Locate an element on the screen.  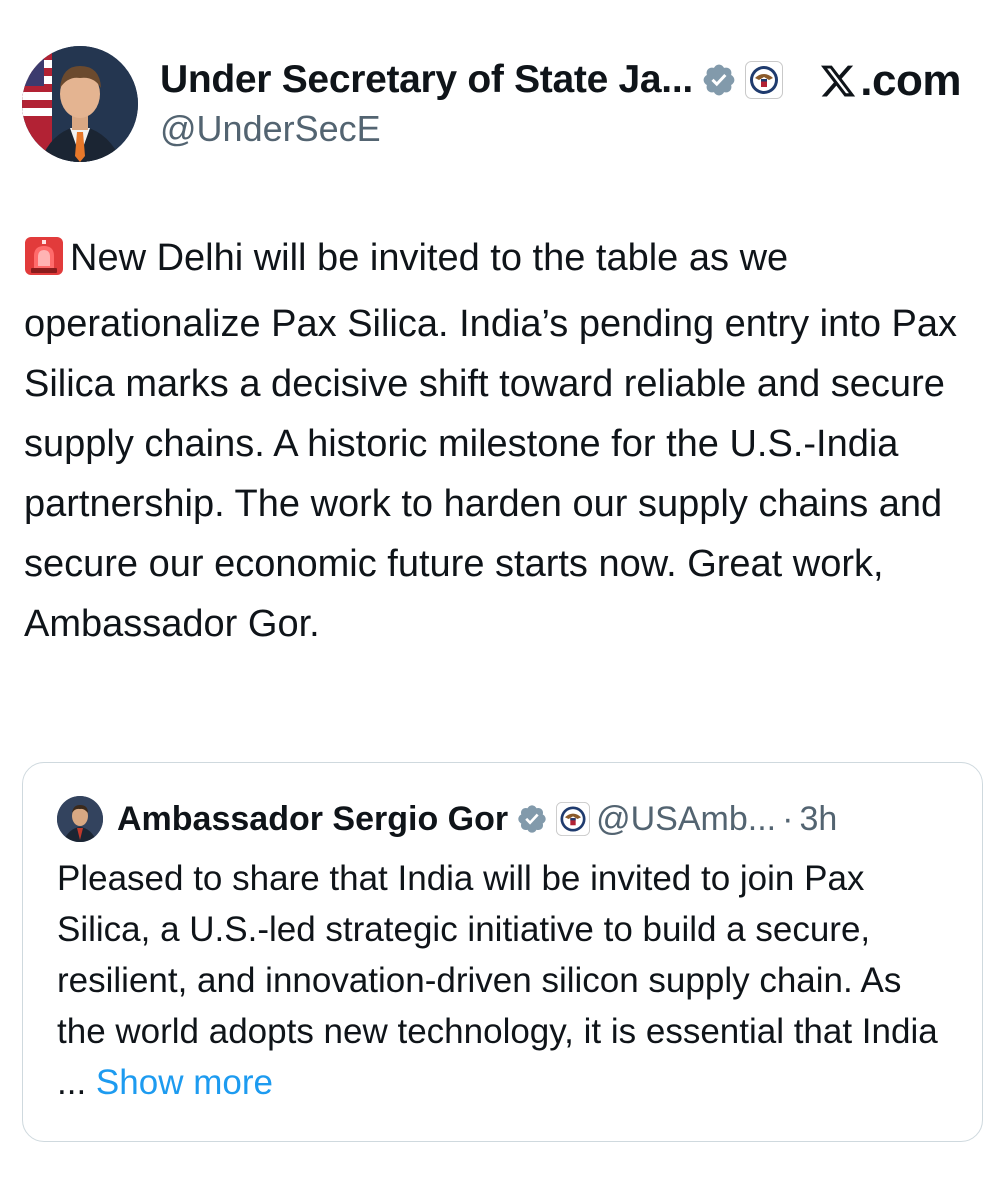
quoted-verified-badge-icon is located at coordinates (532, 819).